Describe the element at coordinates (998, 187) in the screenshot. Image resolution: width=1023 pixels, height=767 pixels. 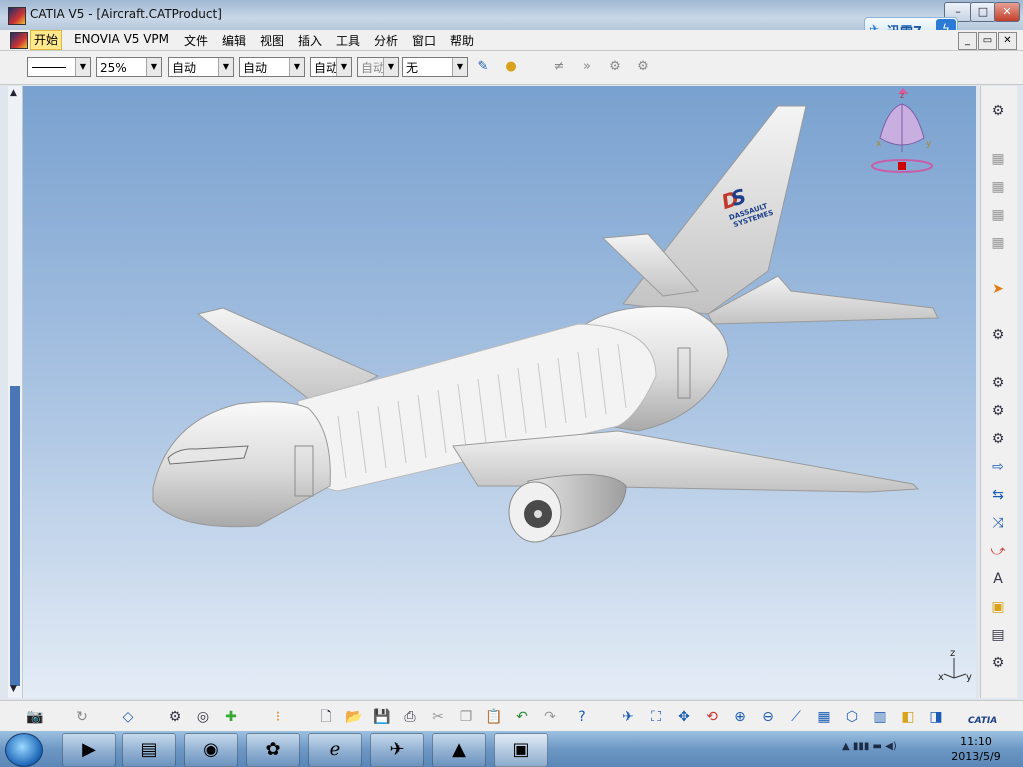
I see `constraint2-disabled-icon: ▦` at that location.